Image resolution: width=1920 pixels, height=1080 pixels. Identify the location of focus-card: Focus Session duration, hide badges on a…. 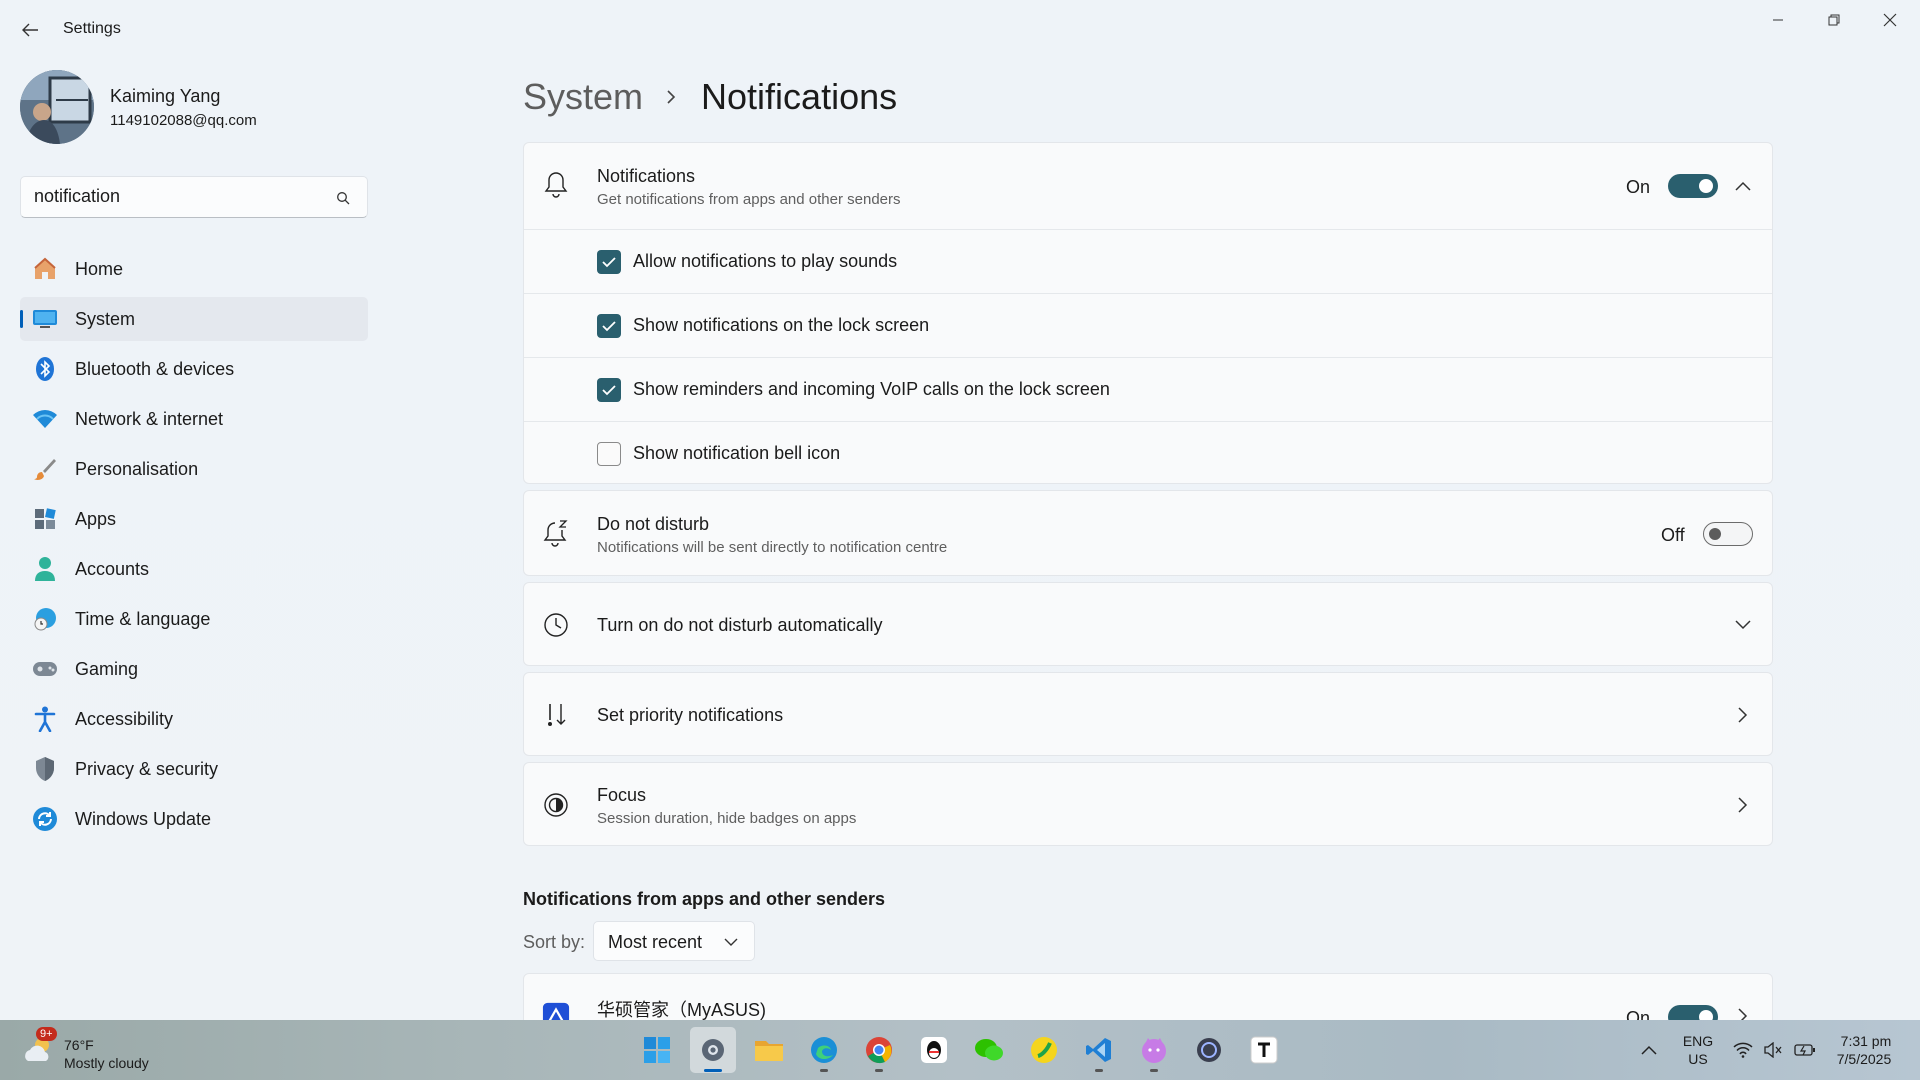
(1148, 804).